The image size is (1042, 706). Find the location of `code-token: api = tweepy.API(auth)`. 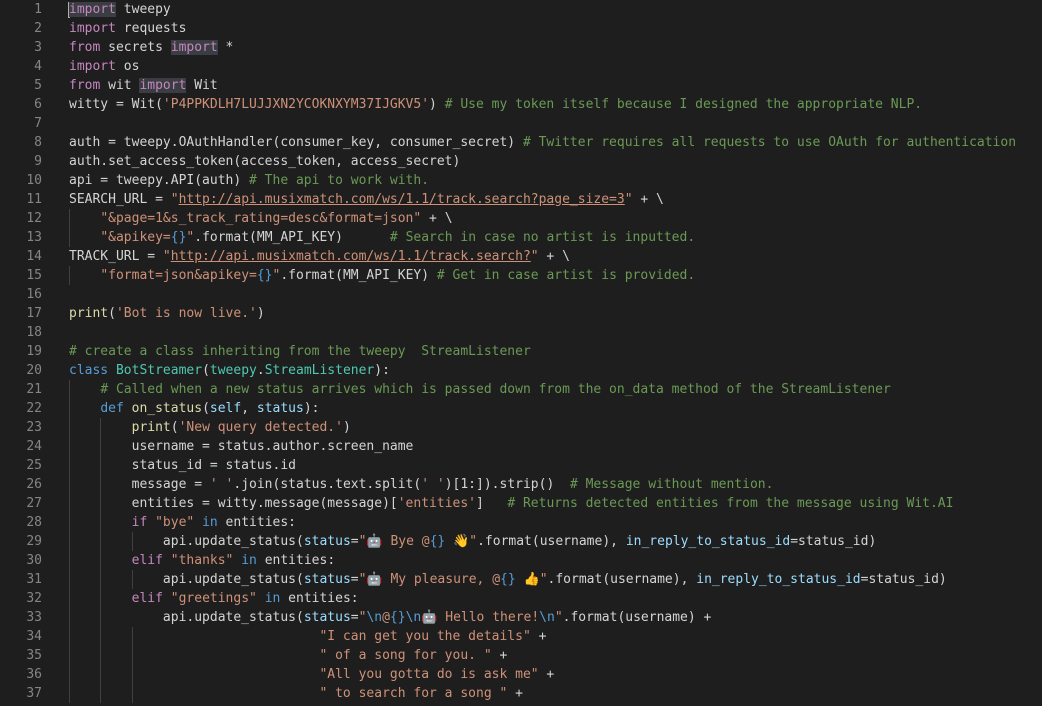

code-token: api = tweepy.API(auth) is located at coordinates (159, 180).